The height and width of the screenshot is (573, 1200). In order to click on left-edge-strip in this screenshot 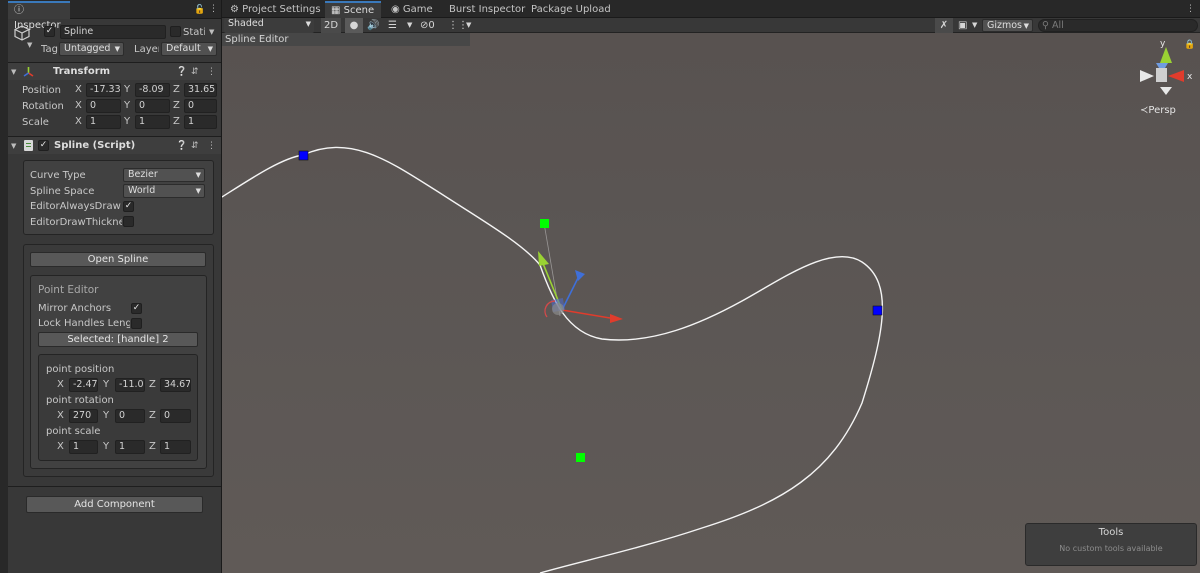, I will do `click(4, 286)`.